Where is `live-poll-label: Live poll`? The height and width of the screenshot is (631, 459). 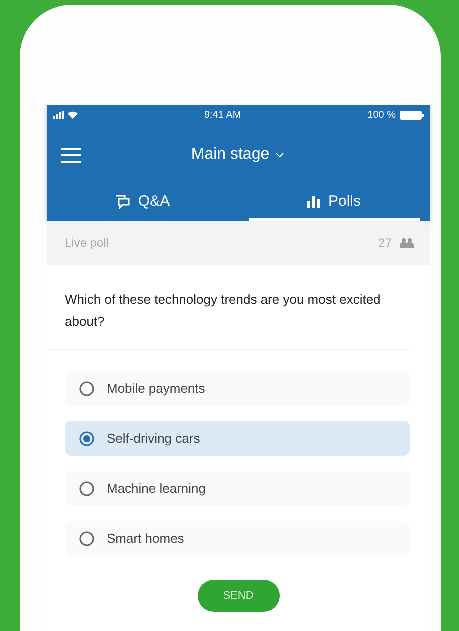
live-poll-label: Live poll is located at coordinates (87, 243).